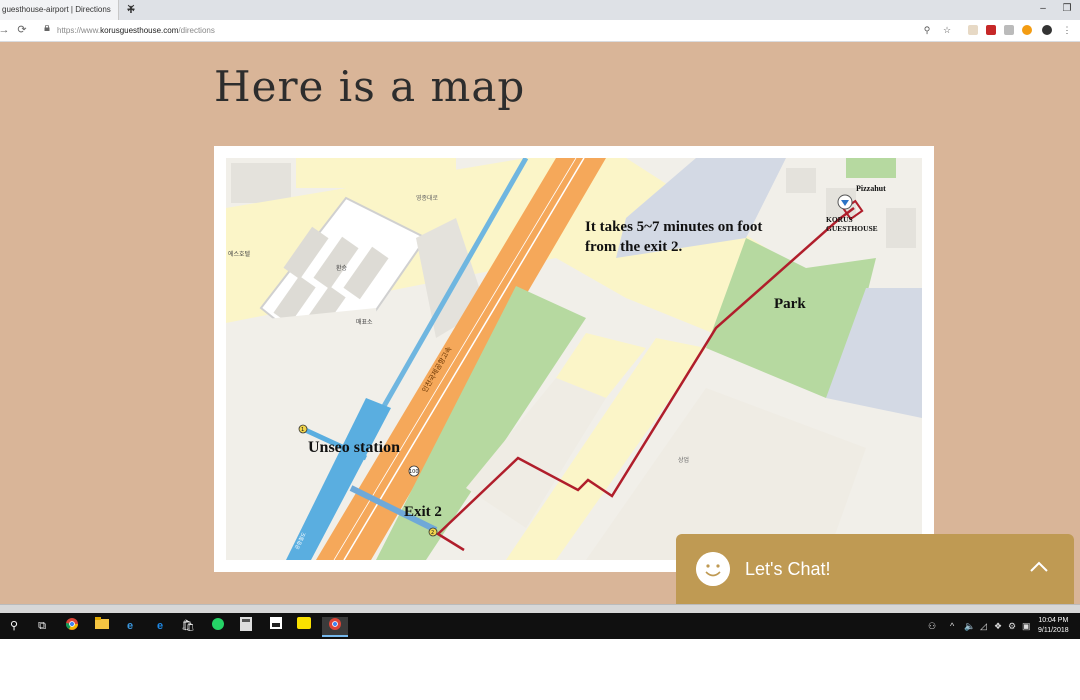  Describe the element at coordinates (1026, 626) in the screenshot. I see `keyboard-icon: ▣` at that location.